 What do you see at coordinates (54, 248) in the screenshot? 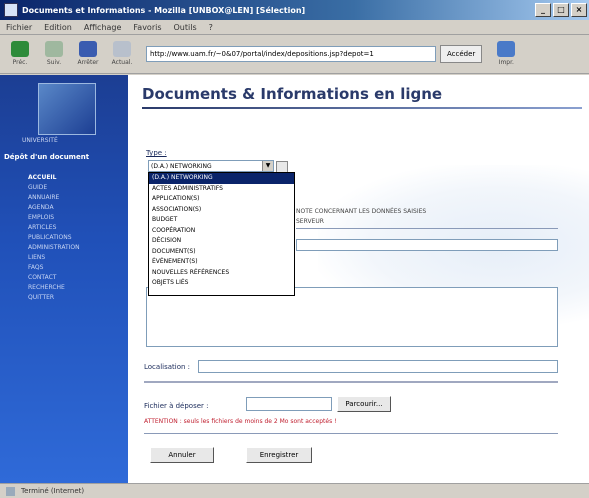
I see `sidebar-item: ADMINISTRATION` at bounding box center [54, 248].